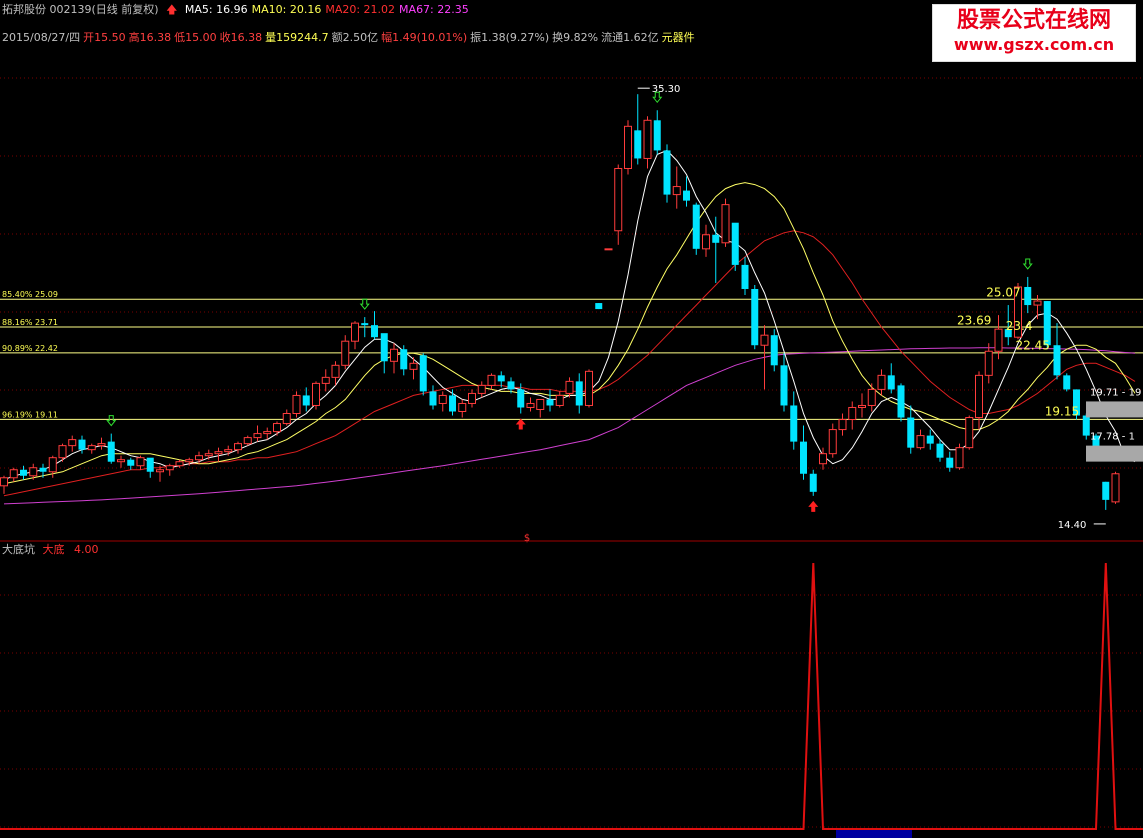  Describe the element at coordinates (1003, 293) in the screenshot. I see `price-level-label: 25.07` at that location.